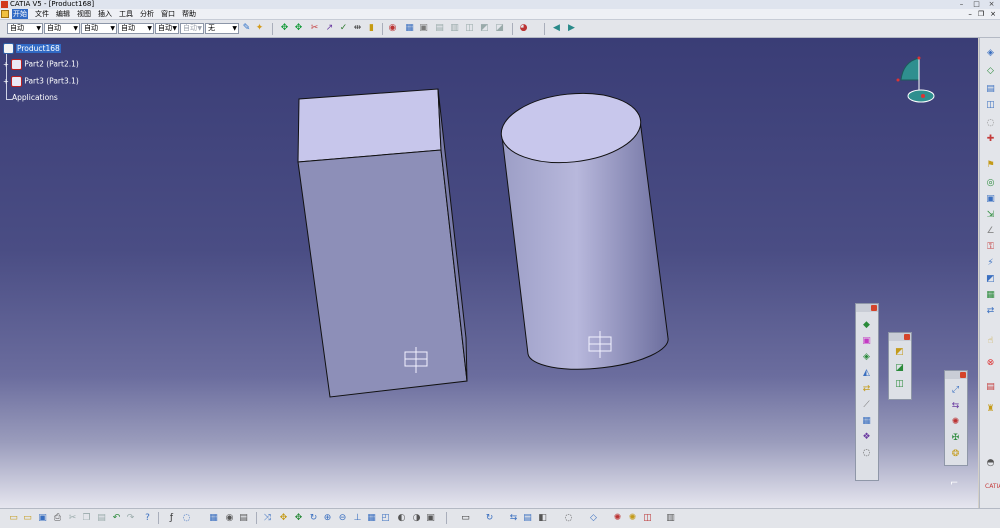 The width and height of the screenshot is (1000, 528). I want to click on menu-item: 开始, so click(20, 14).